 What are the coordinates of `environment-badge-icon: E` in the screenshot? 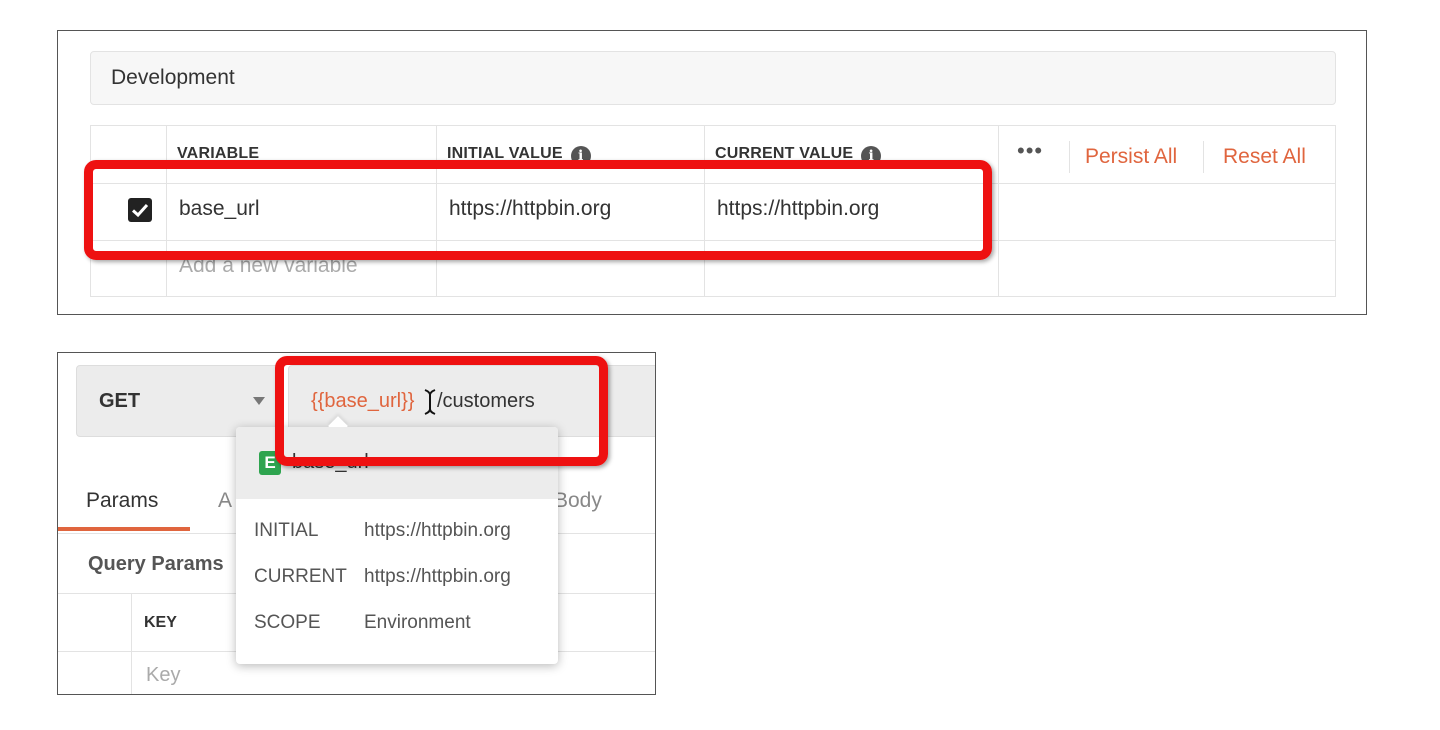 It's located at (270, 463).